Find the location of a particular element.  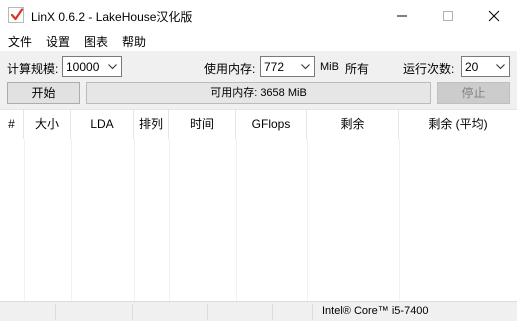

memory-progress-bar: 可用内存: 3658 MiB is located at coordinates (258, 93).